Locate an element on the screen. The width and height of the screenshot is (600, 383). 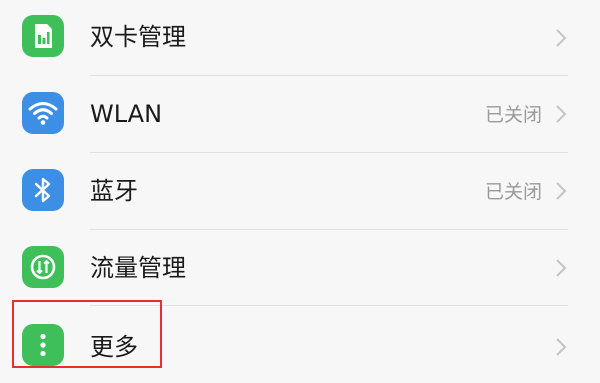
more-icon is located at coordinates (43, 345).